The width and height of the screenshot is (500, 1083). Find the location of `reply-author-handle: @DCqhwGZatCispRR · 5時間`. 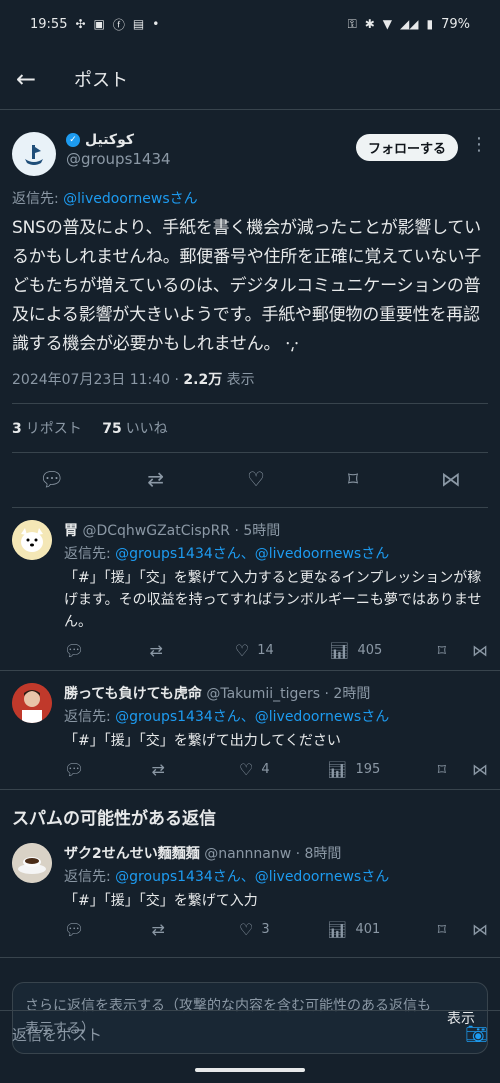

reply-author-handle: @DCqhwGZatCispRR · 5時間 is located at coordinates (181, 531).